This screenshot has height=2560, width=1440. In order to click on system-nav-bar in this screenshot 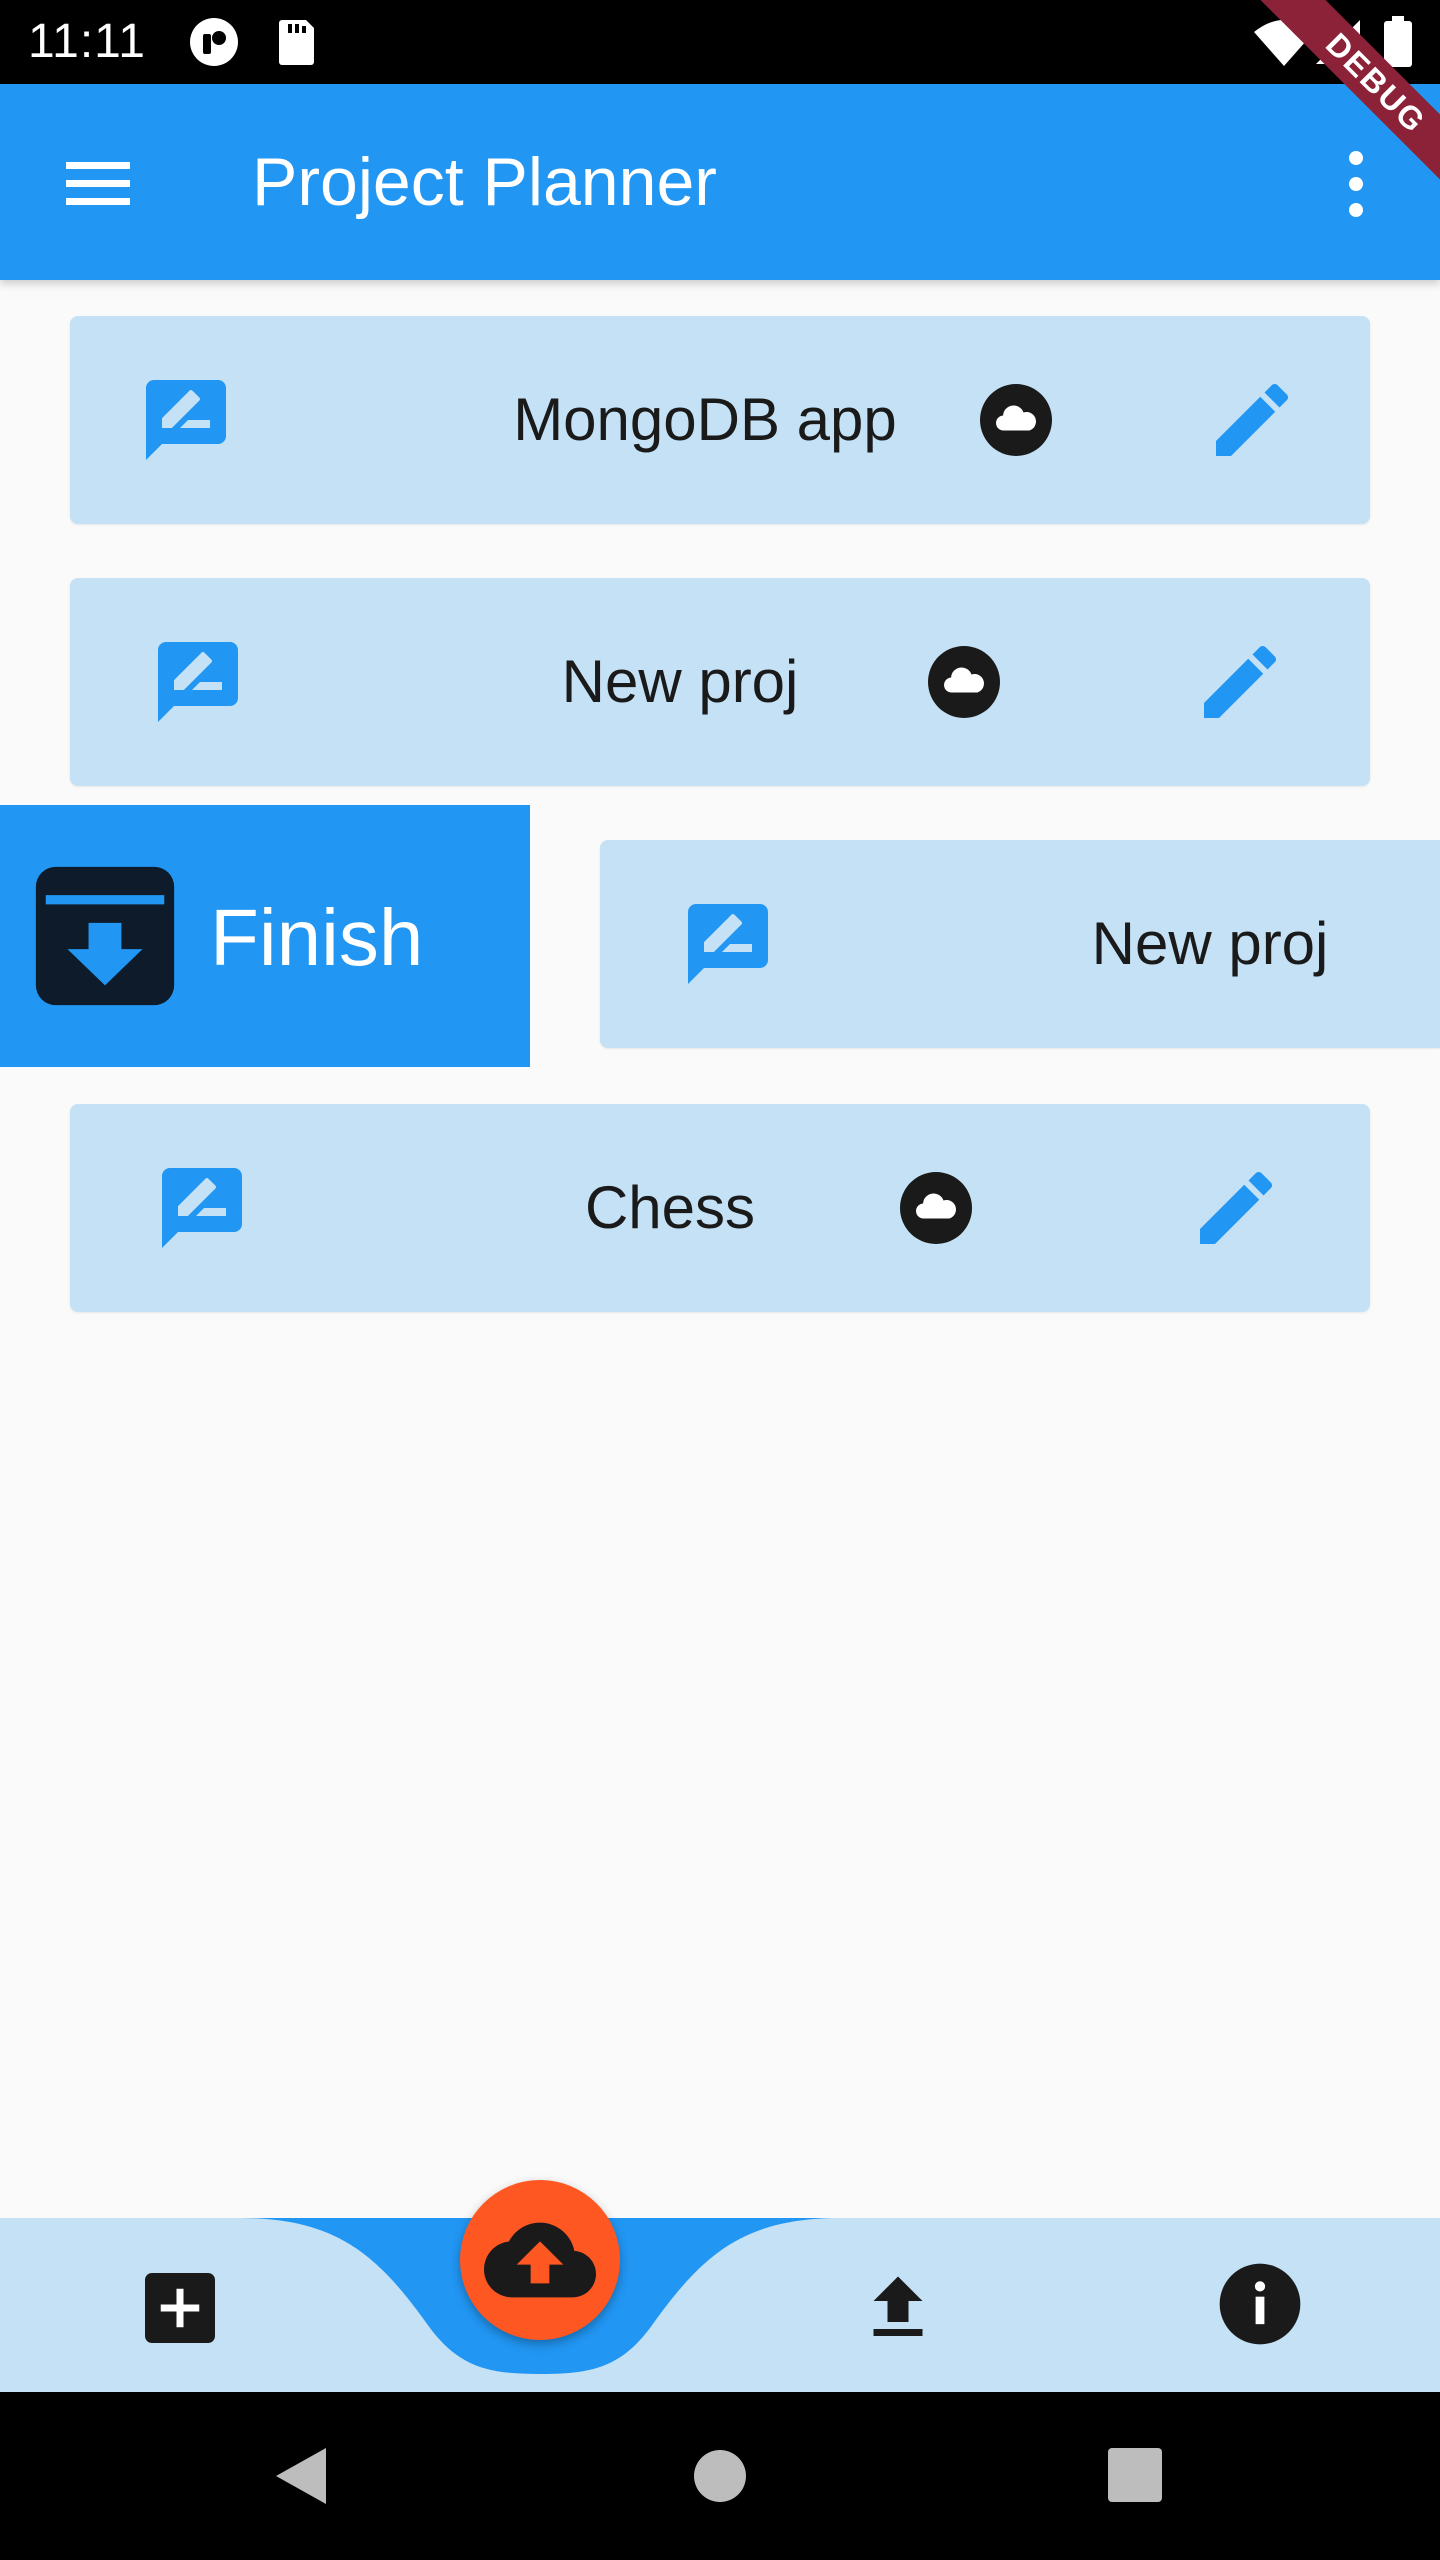, I will do `click(720, 2476)`.